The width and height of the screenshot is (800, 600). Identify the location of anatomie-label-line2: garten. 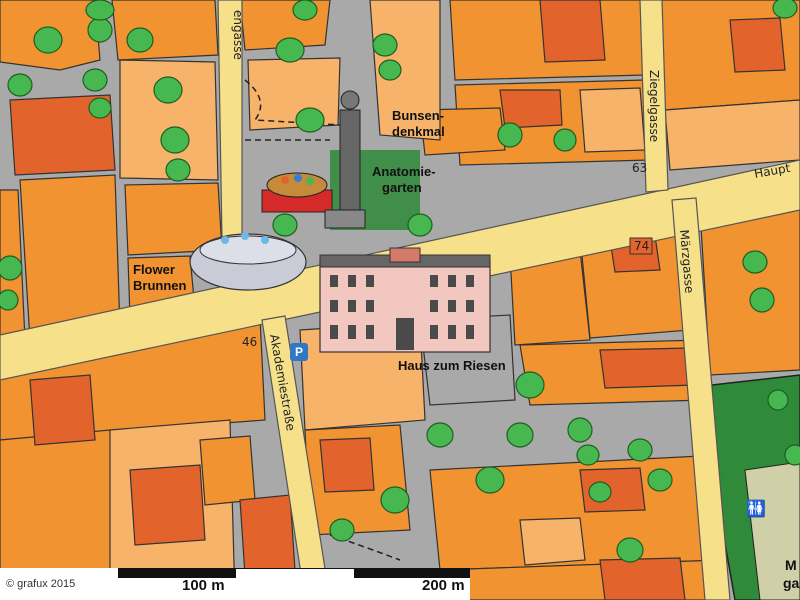
(402, 187).